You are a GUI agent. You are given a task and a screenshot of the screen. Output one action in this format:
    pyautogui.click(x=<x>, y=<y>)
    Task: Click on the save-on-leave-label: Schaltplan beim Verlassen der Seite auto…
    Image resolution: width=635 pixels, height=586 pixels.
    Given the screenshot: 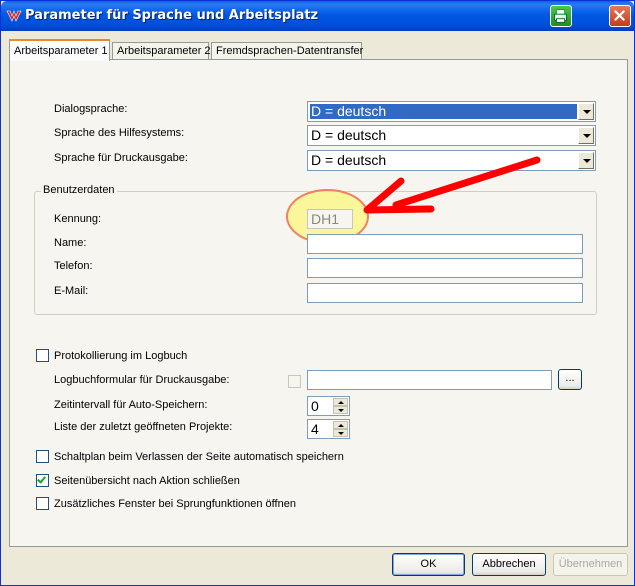 What is the action you would take?
    pyautogui.click(x=199, y=457)
    